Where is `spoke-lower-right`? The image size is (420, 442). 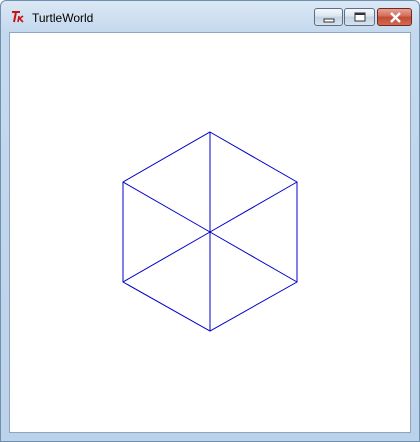
spoke-lower-right is located at coordinates (253, 257).